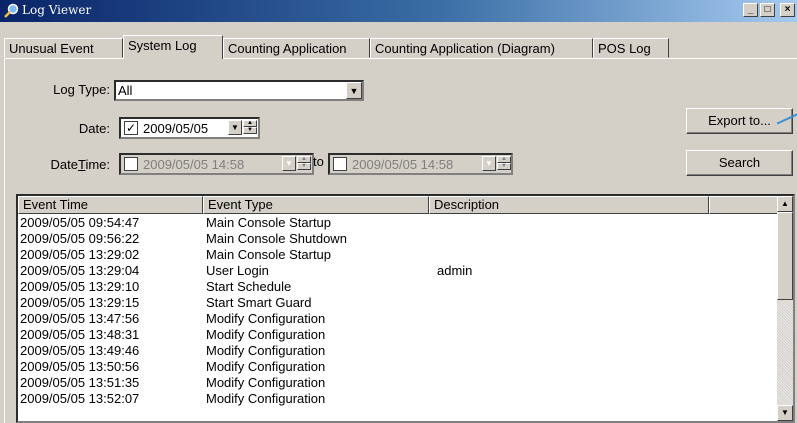  What do you see at coordinates (80, 366) in the screenshot?
I see `cell-event-time: 2009/05/05 13:50:56` at bounding box center [80, 366].